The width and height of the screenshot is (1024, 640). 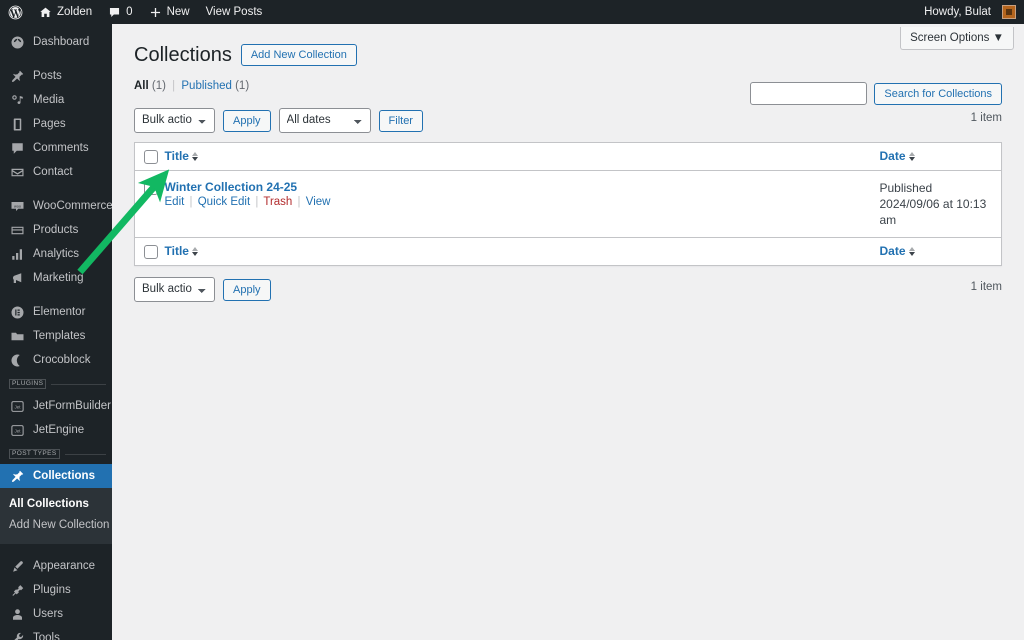 I want to click on sidebar-item-analytics: Analytics, so click(x=56, y=254).